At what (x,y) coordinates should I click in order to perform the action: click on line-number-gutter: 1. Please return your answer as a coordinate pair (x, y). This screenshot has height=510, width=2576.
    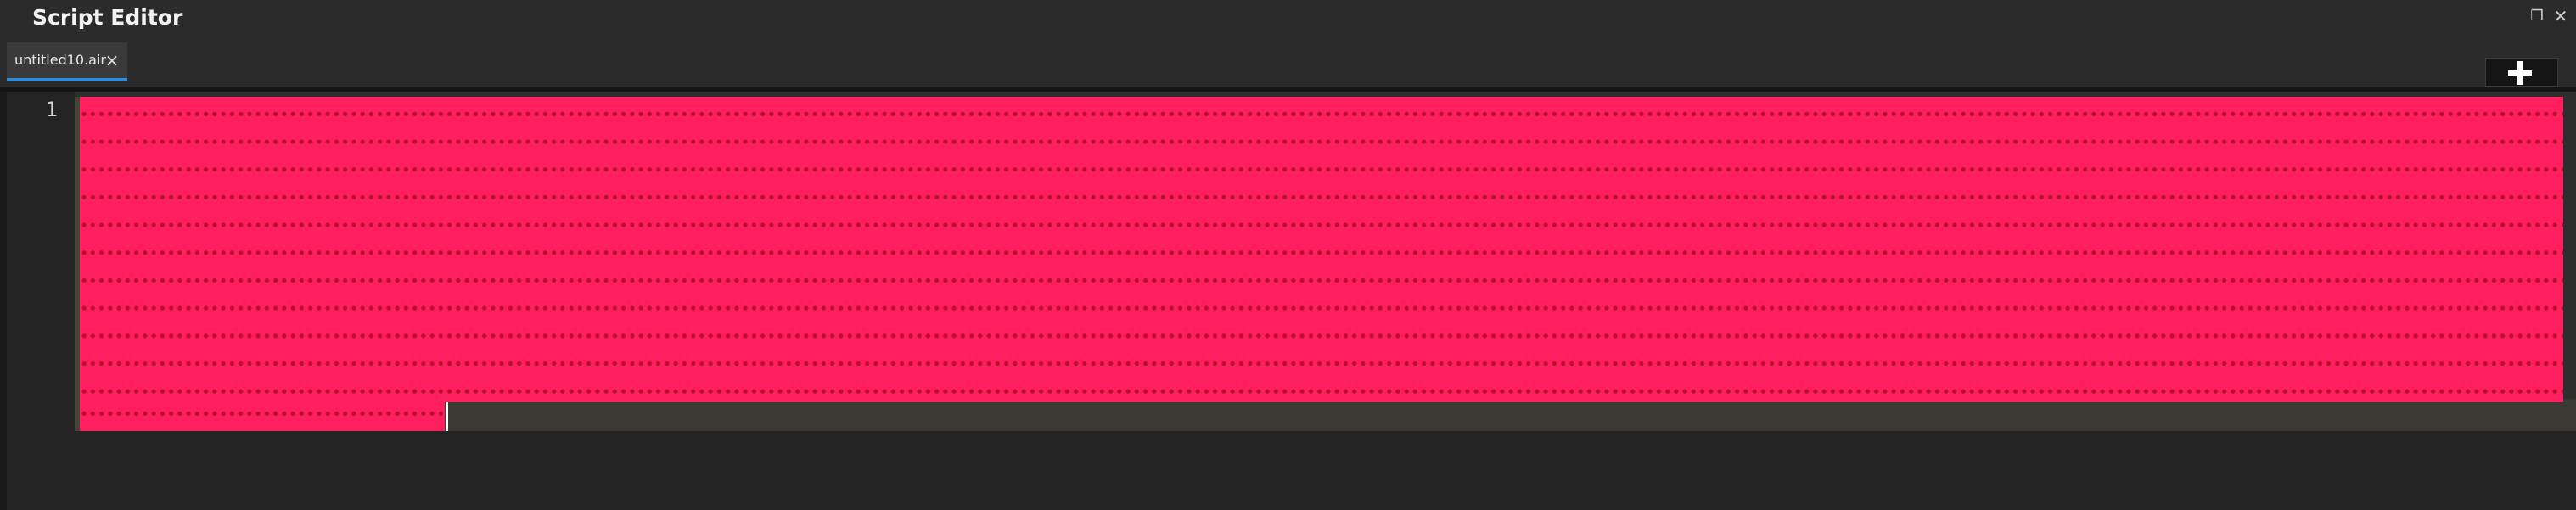
    Looking at the image, I should click on (41, 301).